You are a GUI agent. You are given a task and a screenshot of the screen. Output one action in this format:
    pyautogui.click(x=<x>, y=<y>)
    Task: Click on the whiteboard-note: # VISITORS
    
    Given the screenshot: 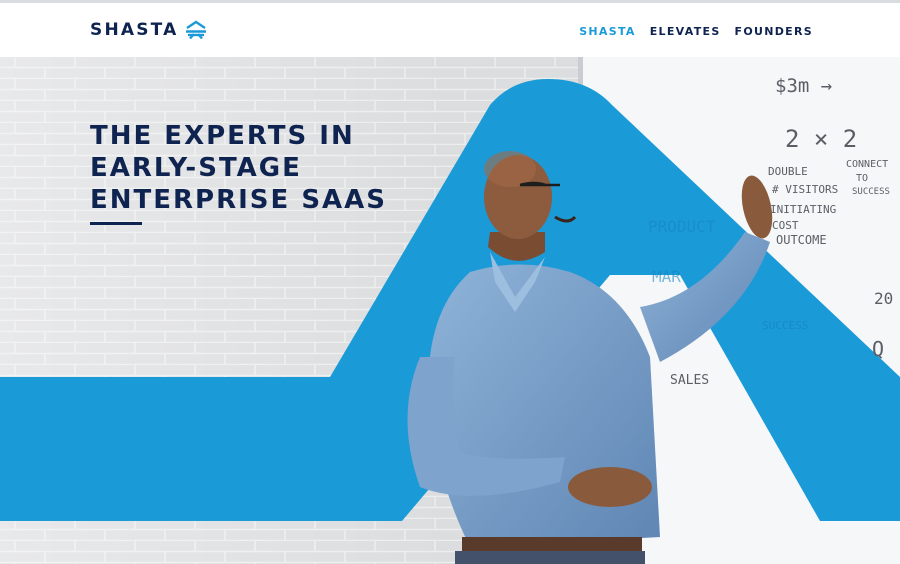 What is the action you would take?
    pyautogui.click(x=805, y=189)
    